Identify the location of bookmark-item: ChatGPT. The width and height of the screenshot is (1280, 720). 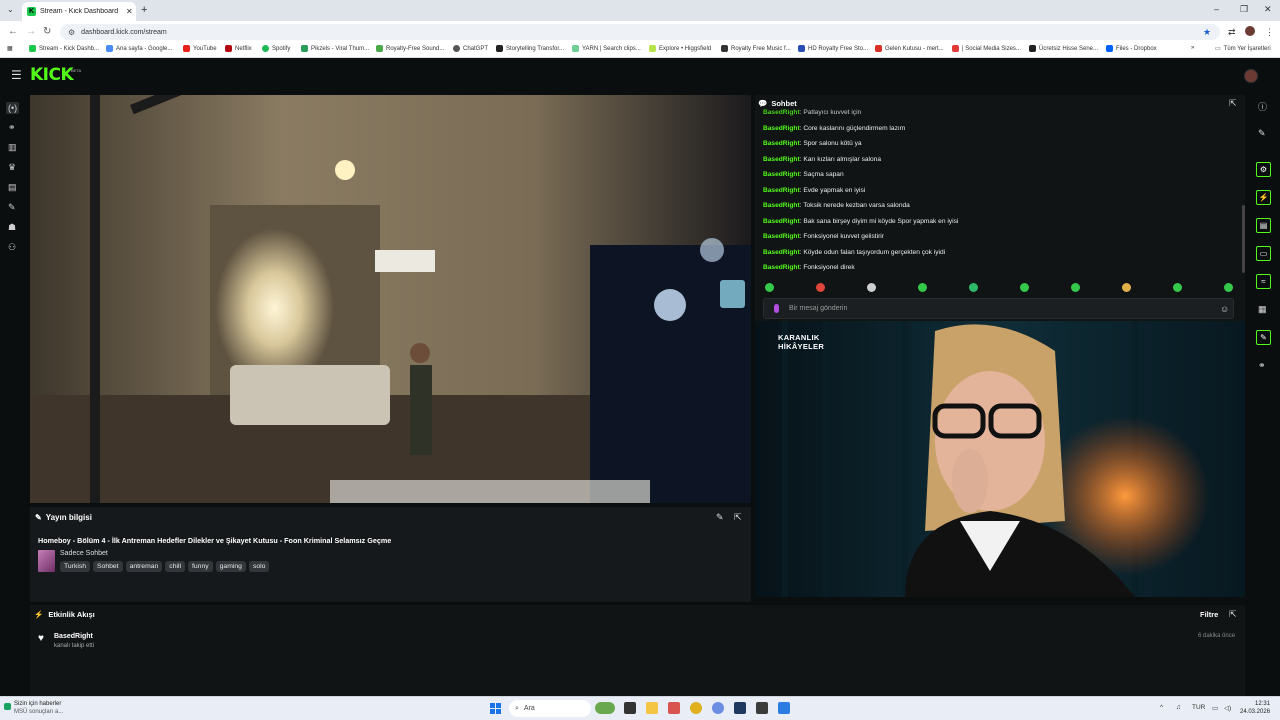
(470, 48).